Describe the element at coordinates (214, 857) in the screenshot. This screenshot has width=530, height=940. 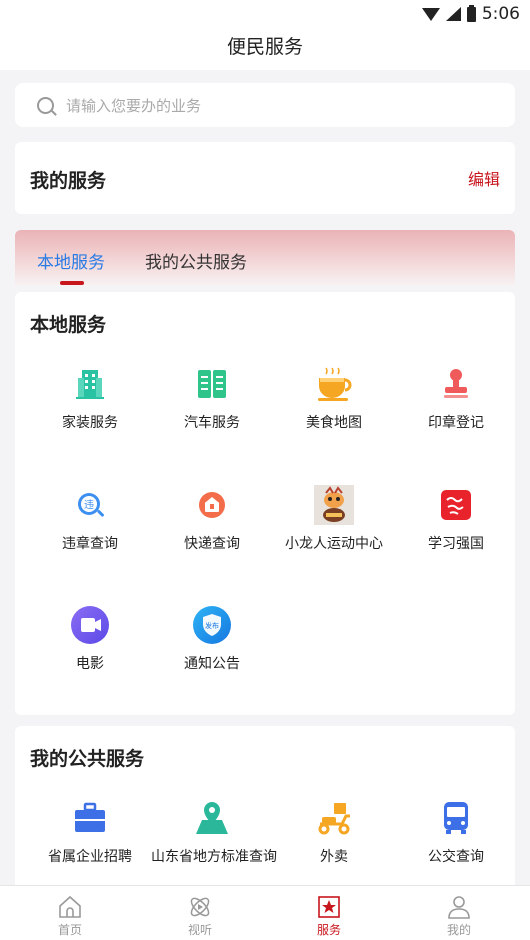
I see `service-label: 山东省地方标准查询` at that location.